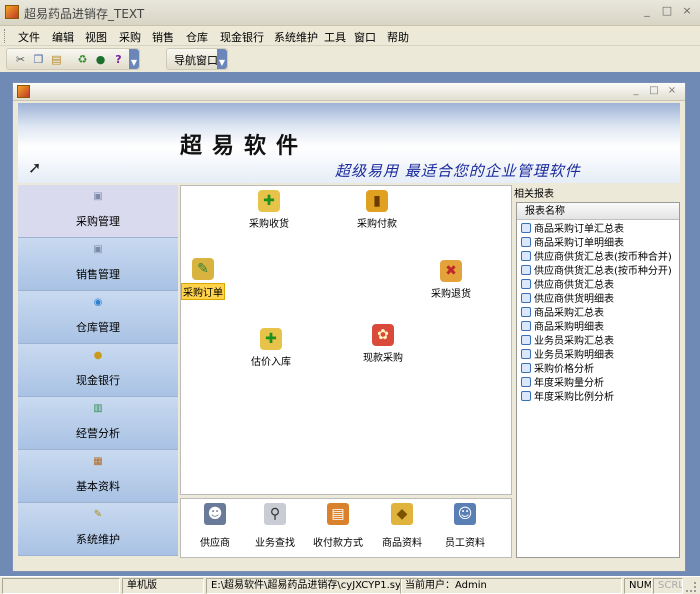 The image size is (700, 594). I want to click on toolbar: ✂ ❐ ▤ ♻ ● ? ▼ 导航窗口 ▼, so click(350, 59).